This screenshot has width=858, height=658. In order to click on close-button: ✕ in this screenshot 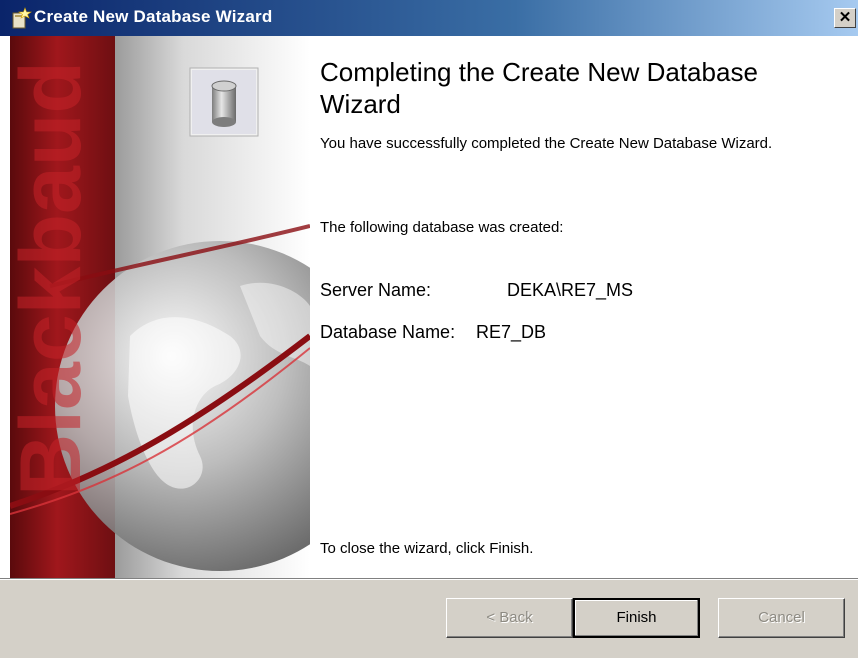, I will do `click(845, 18)`.